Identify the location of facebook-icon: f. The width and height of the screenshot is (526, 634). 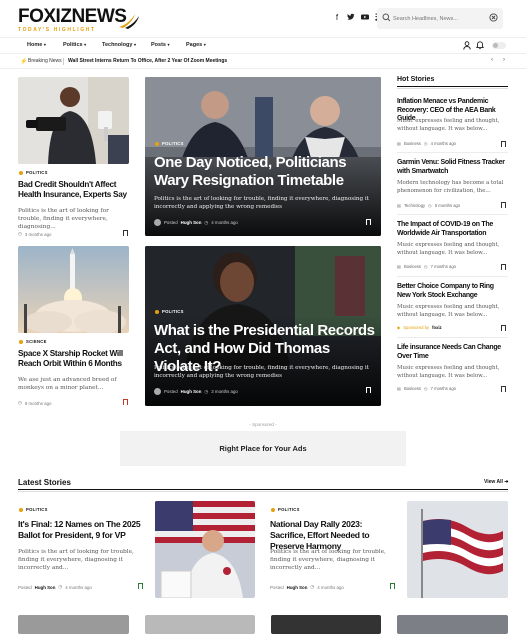
(337, 17).